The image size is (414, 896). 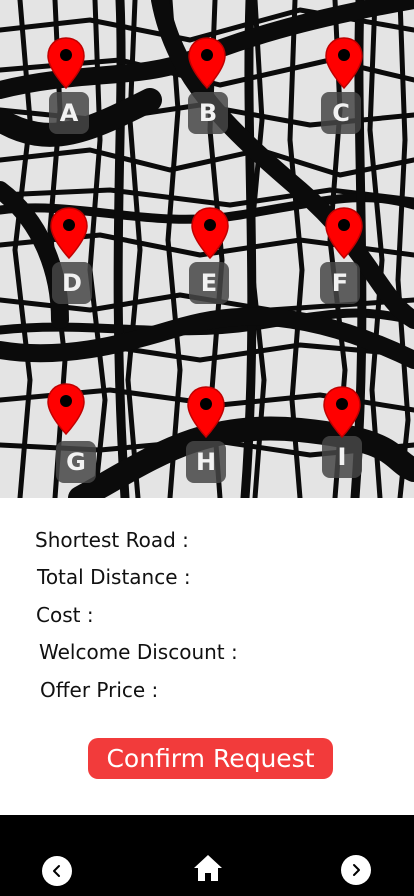 I want to click on pin-d-marker-icon, so click(x=69, y=234).